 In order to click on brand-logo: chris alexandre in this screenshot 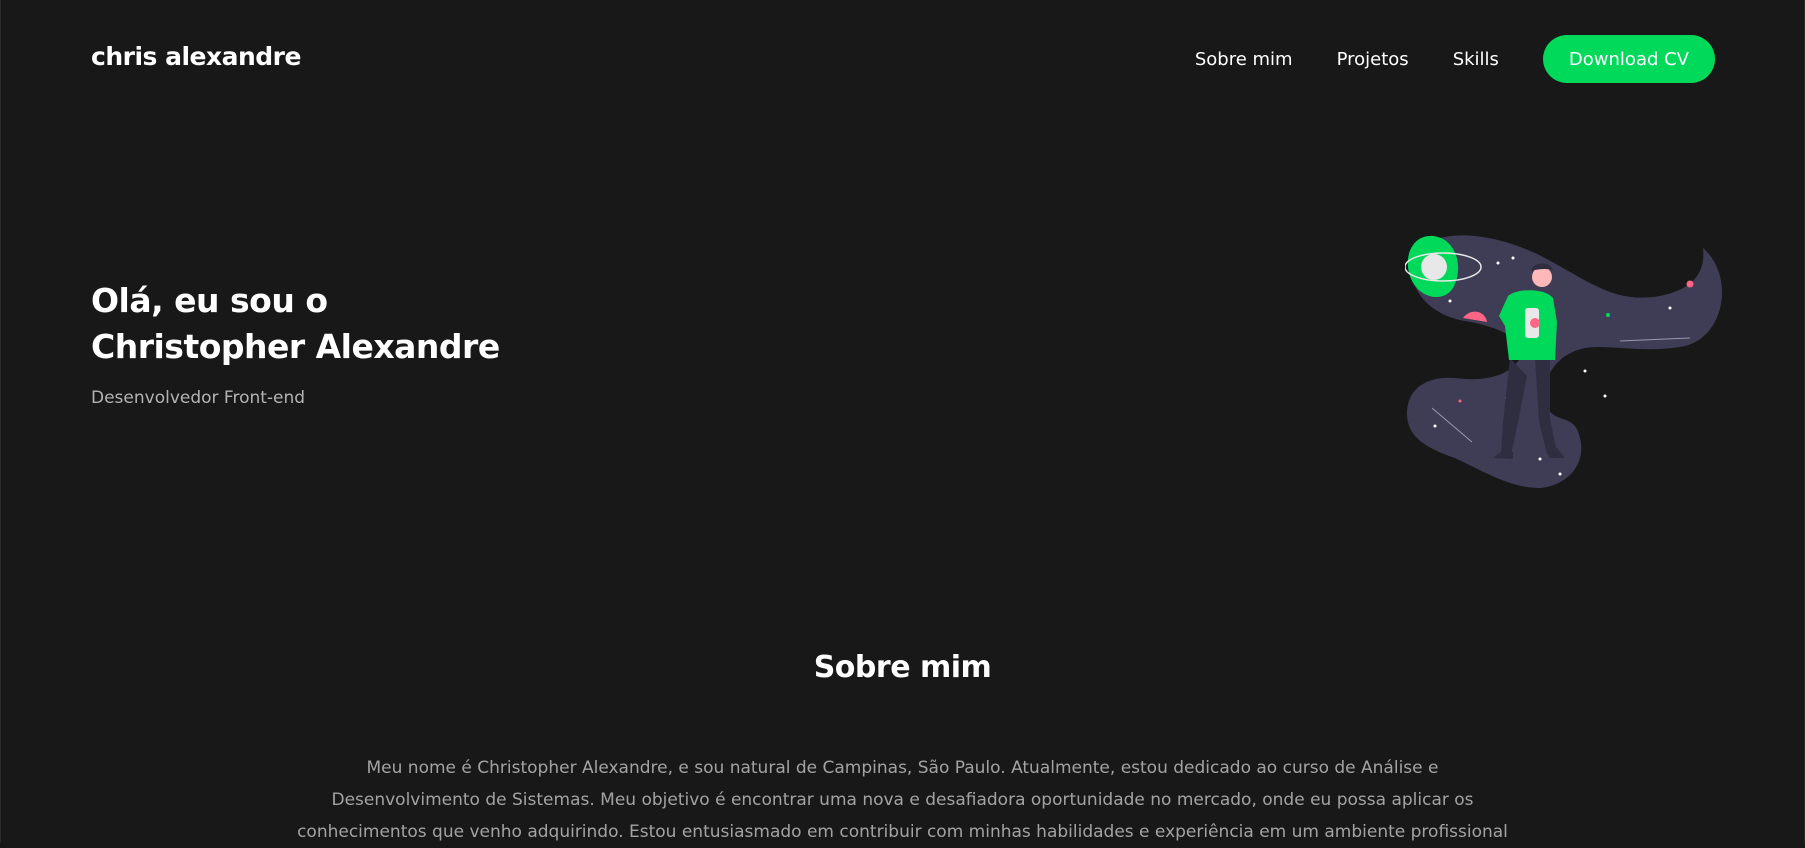, I will do `click(196, 56)`.